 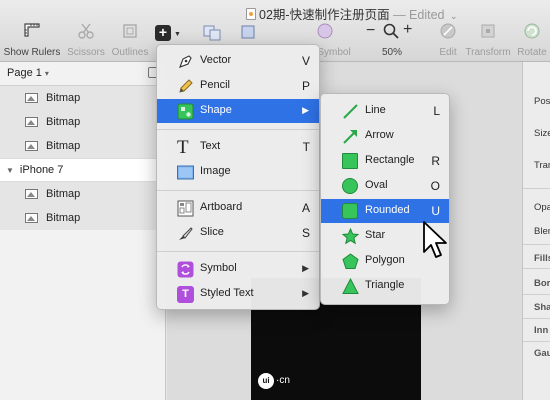 What do you see at coordinates (46, 73) in the screenshot?
I see `page-chevron-icon: ▾` at bounding box center [46, 73].